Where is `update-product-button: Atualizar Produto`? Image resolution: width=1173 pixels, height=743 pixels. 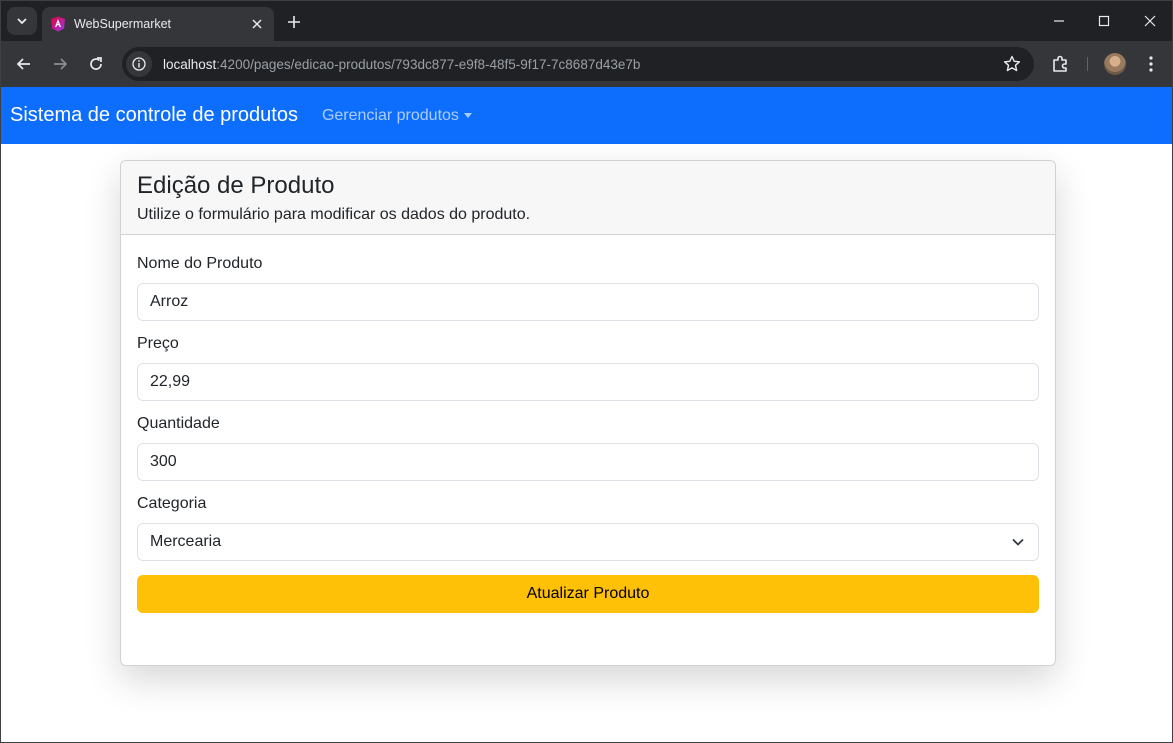 update-product-button: Atualizar Produto is located at coordinates (588, 594).